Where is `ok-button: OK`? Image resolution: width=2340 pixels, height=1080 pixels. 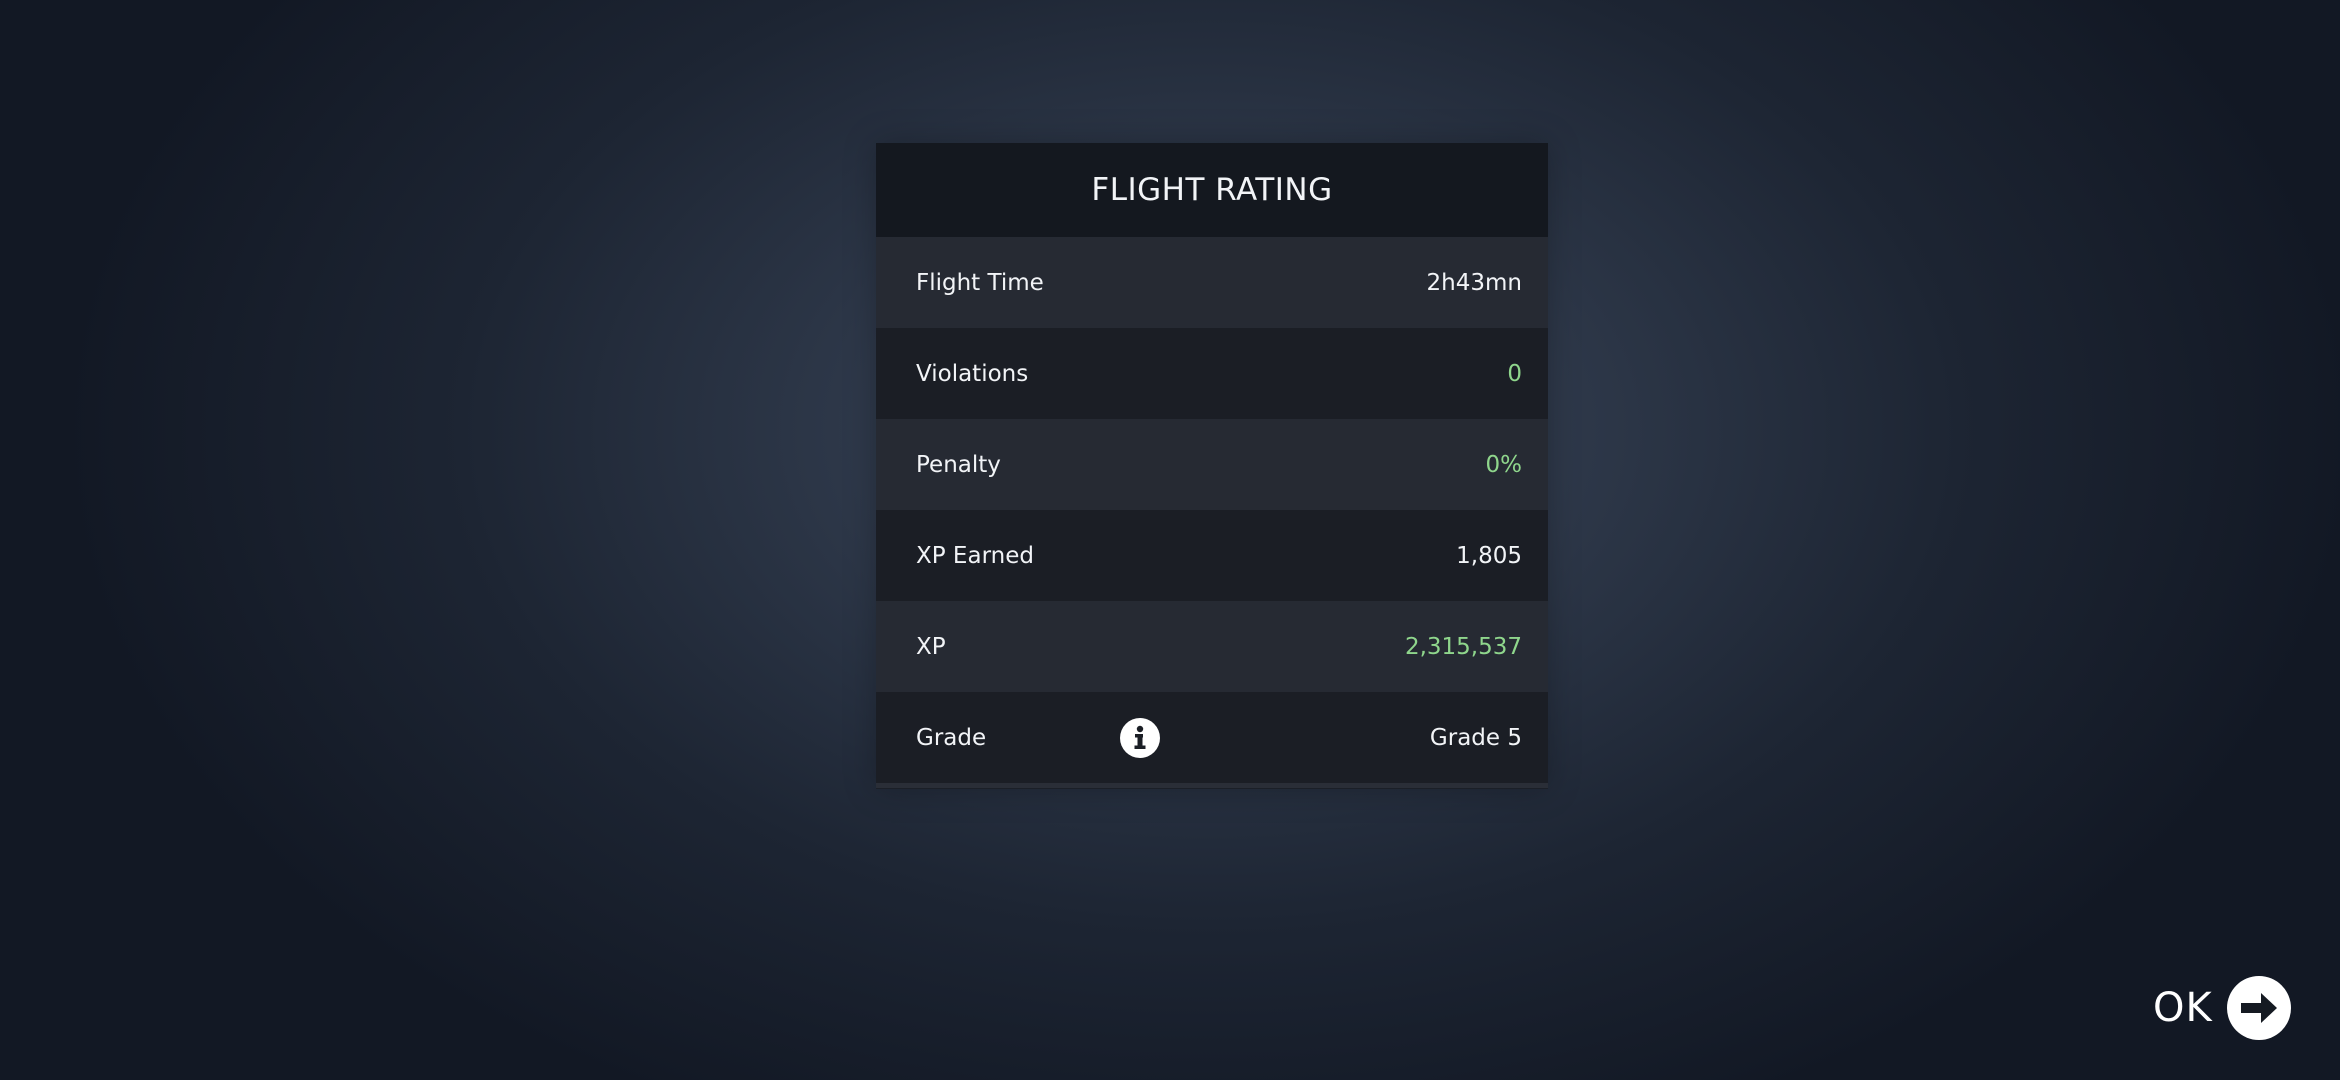 ok-button: OK is located at coordinates (2222, 1008).